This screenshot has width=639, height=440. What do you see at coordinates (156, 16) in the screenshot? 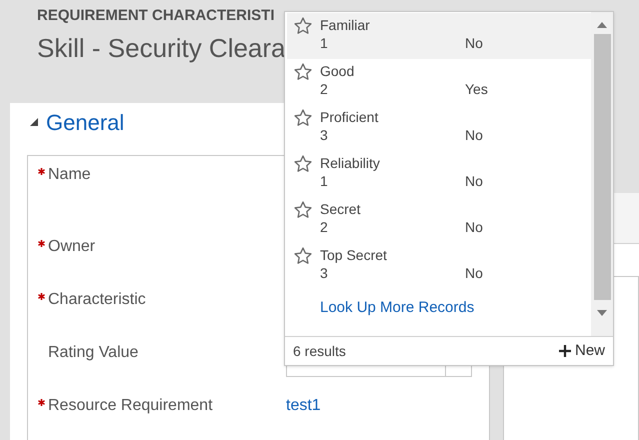
I see `entity-label: REQUIREMENT CHARACTERISTI` at bounding box center [156, 16].